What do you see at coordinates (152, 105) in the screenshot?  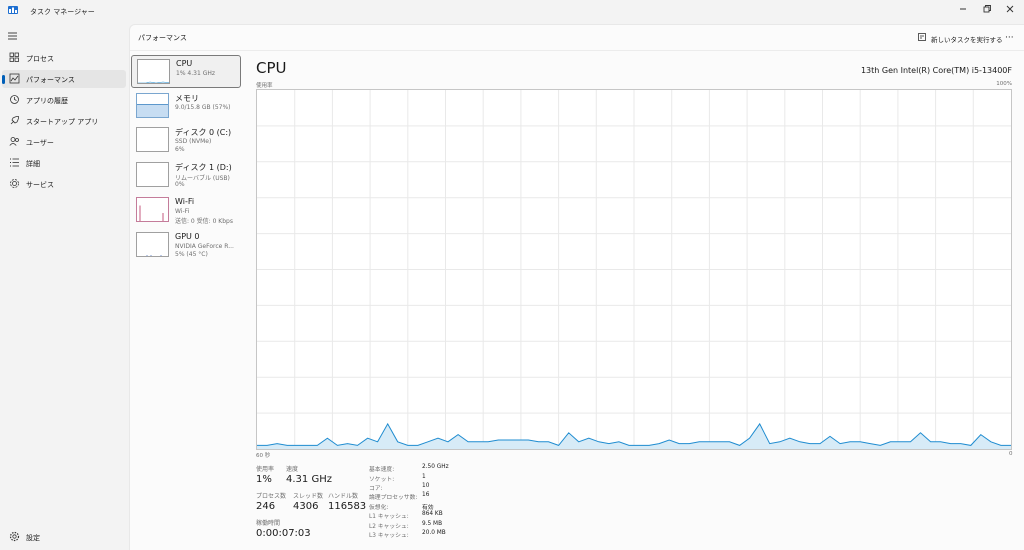 I see `memory-thumbnail` at bounding box center [152, 105].